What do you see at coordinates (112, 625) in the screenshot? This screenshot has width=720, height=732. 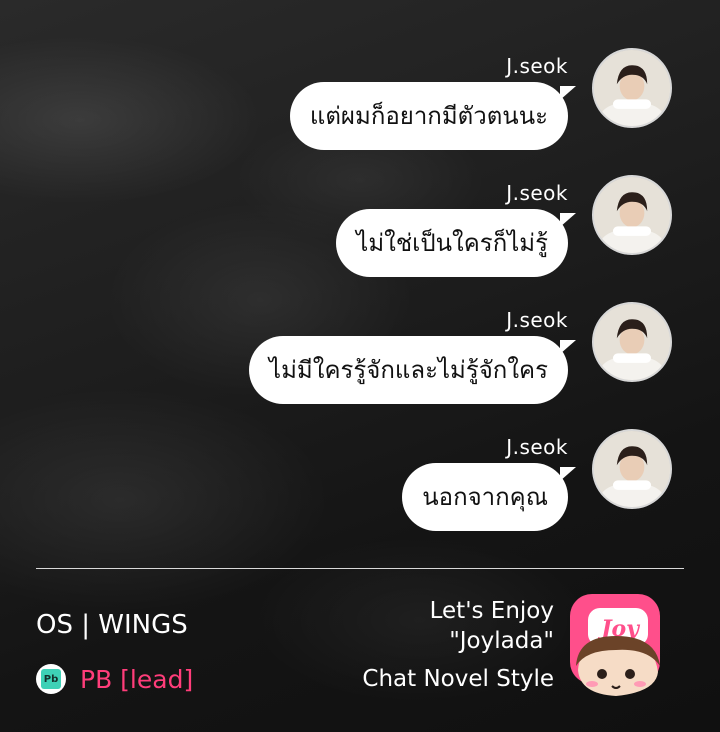 I see `story-title: OS | WINGS` at bounding box center [112, 625].